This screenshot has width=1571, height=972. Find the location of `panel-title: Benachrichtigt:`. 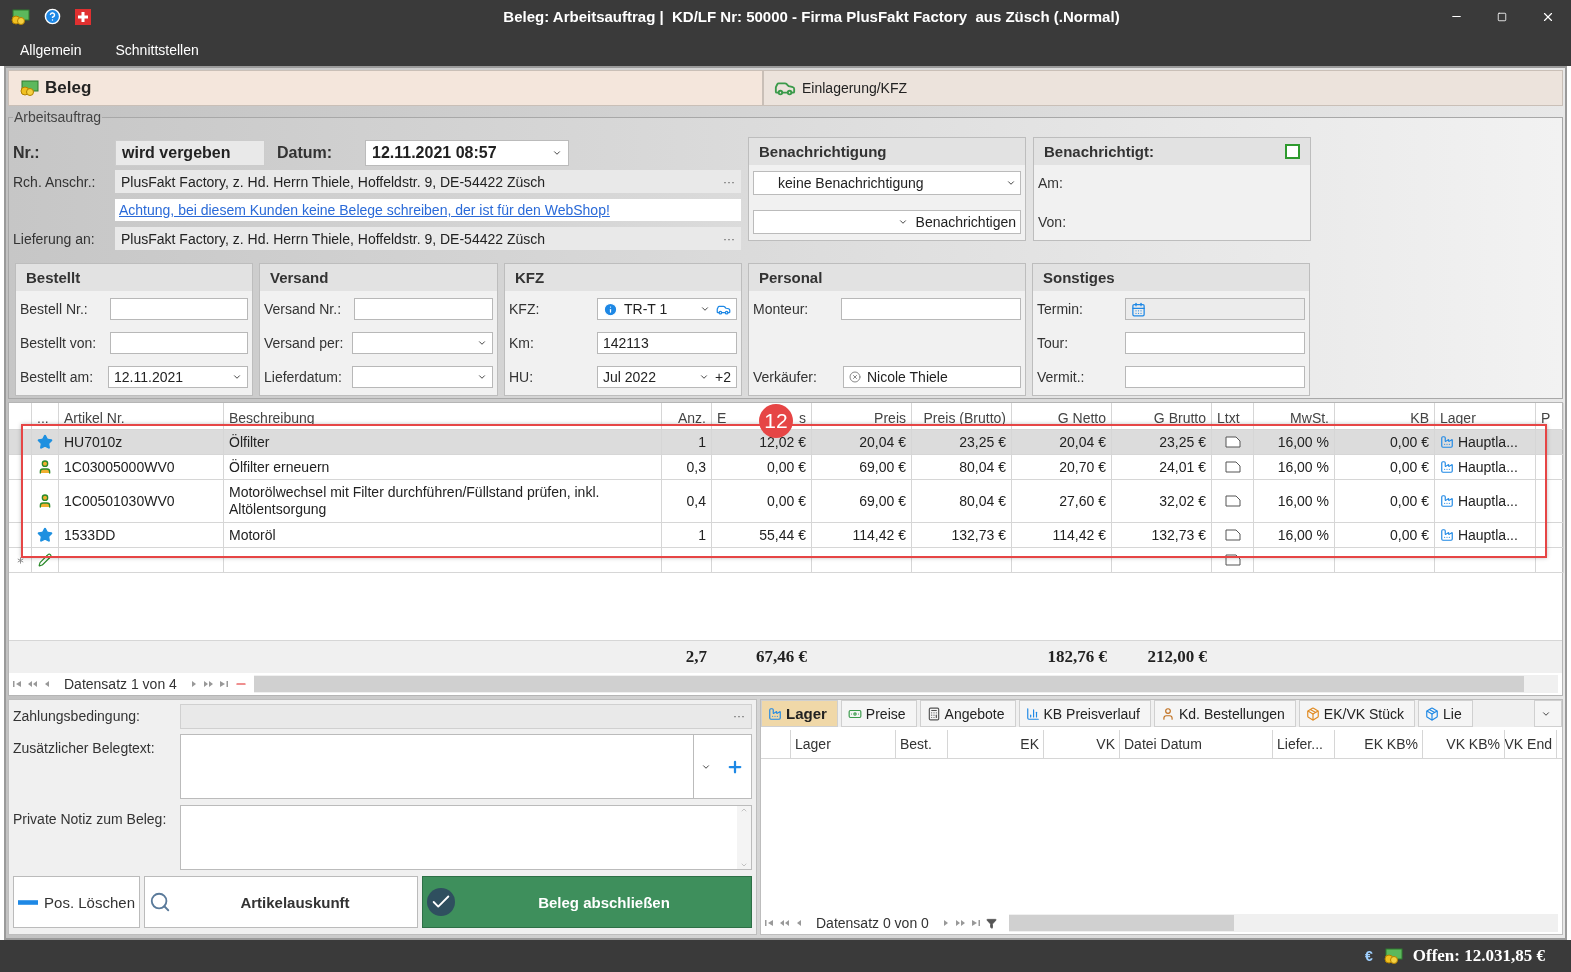

panel-title: Benachrichtigt: is located at coordinates (1099, 151).